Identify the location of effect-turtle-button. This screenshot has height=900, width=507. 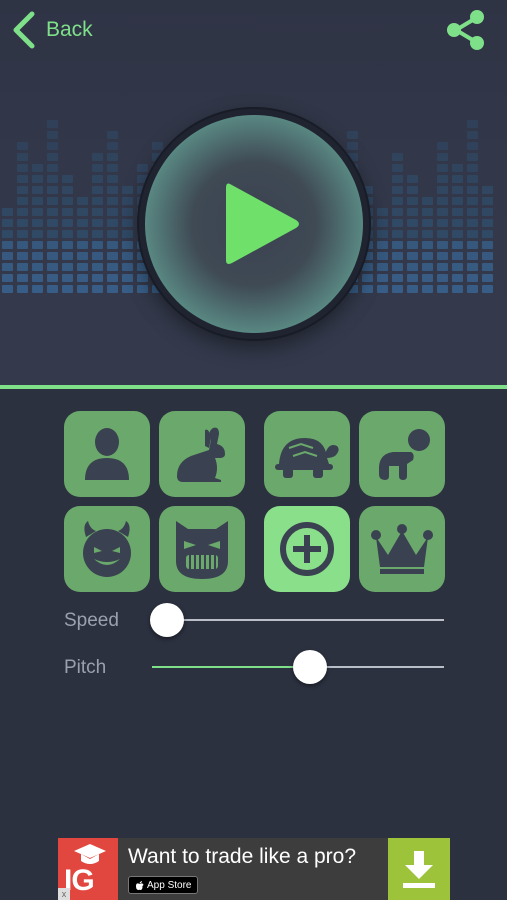
(307, 454).